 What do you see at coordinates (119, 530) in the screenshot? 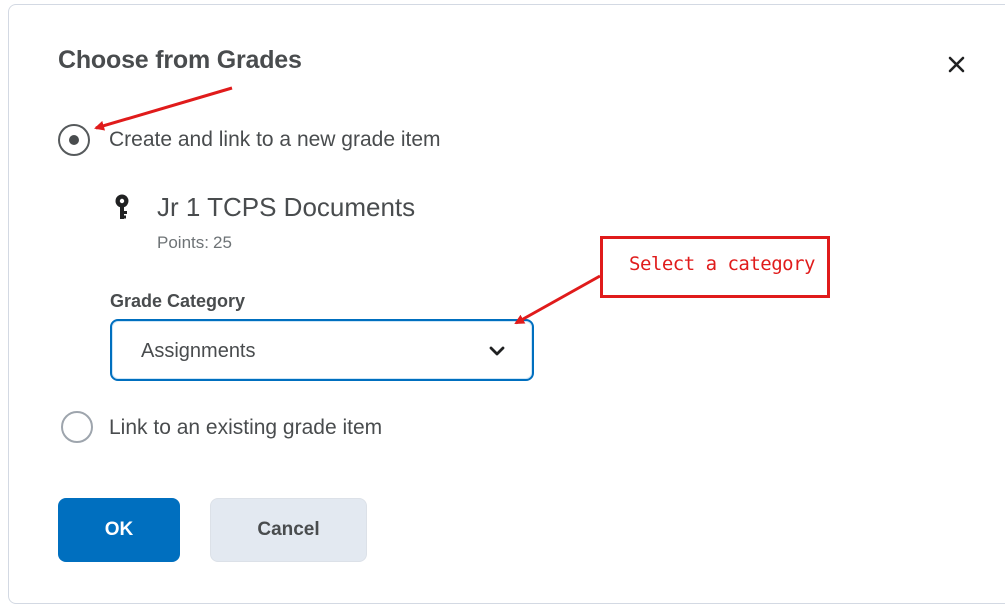
I see `ok-button: OK` at bounding box center [119, 530].